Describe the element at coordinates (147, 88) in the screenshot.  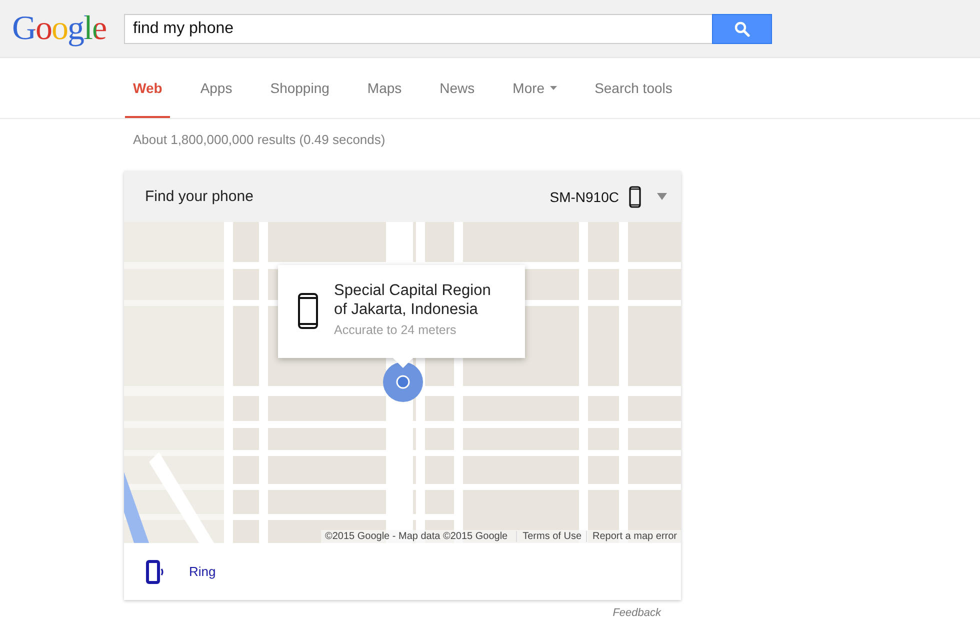
I see `nav-tab: Web` at that location.